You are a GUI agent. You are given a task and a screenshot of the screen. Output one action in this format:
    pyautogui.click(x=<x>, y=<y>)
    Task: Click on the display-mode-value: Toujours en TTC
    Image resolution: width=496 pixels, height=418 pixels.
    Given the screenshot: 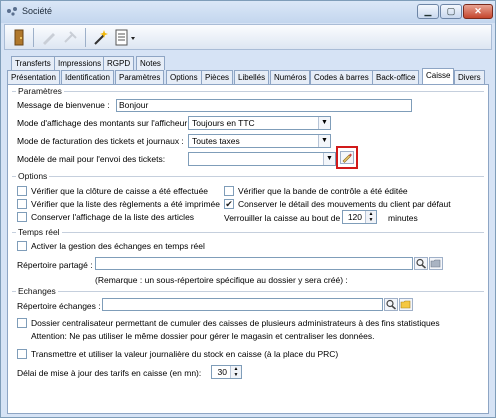 What is the action you would take?
    pyautogui.click(x=223, y=123)
    